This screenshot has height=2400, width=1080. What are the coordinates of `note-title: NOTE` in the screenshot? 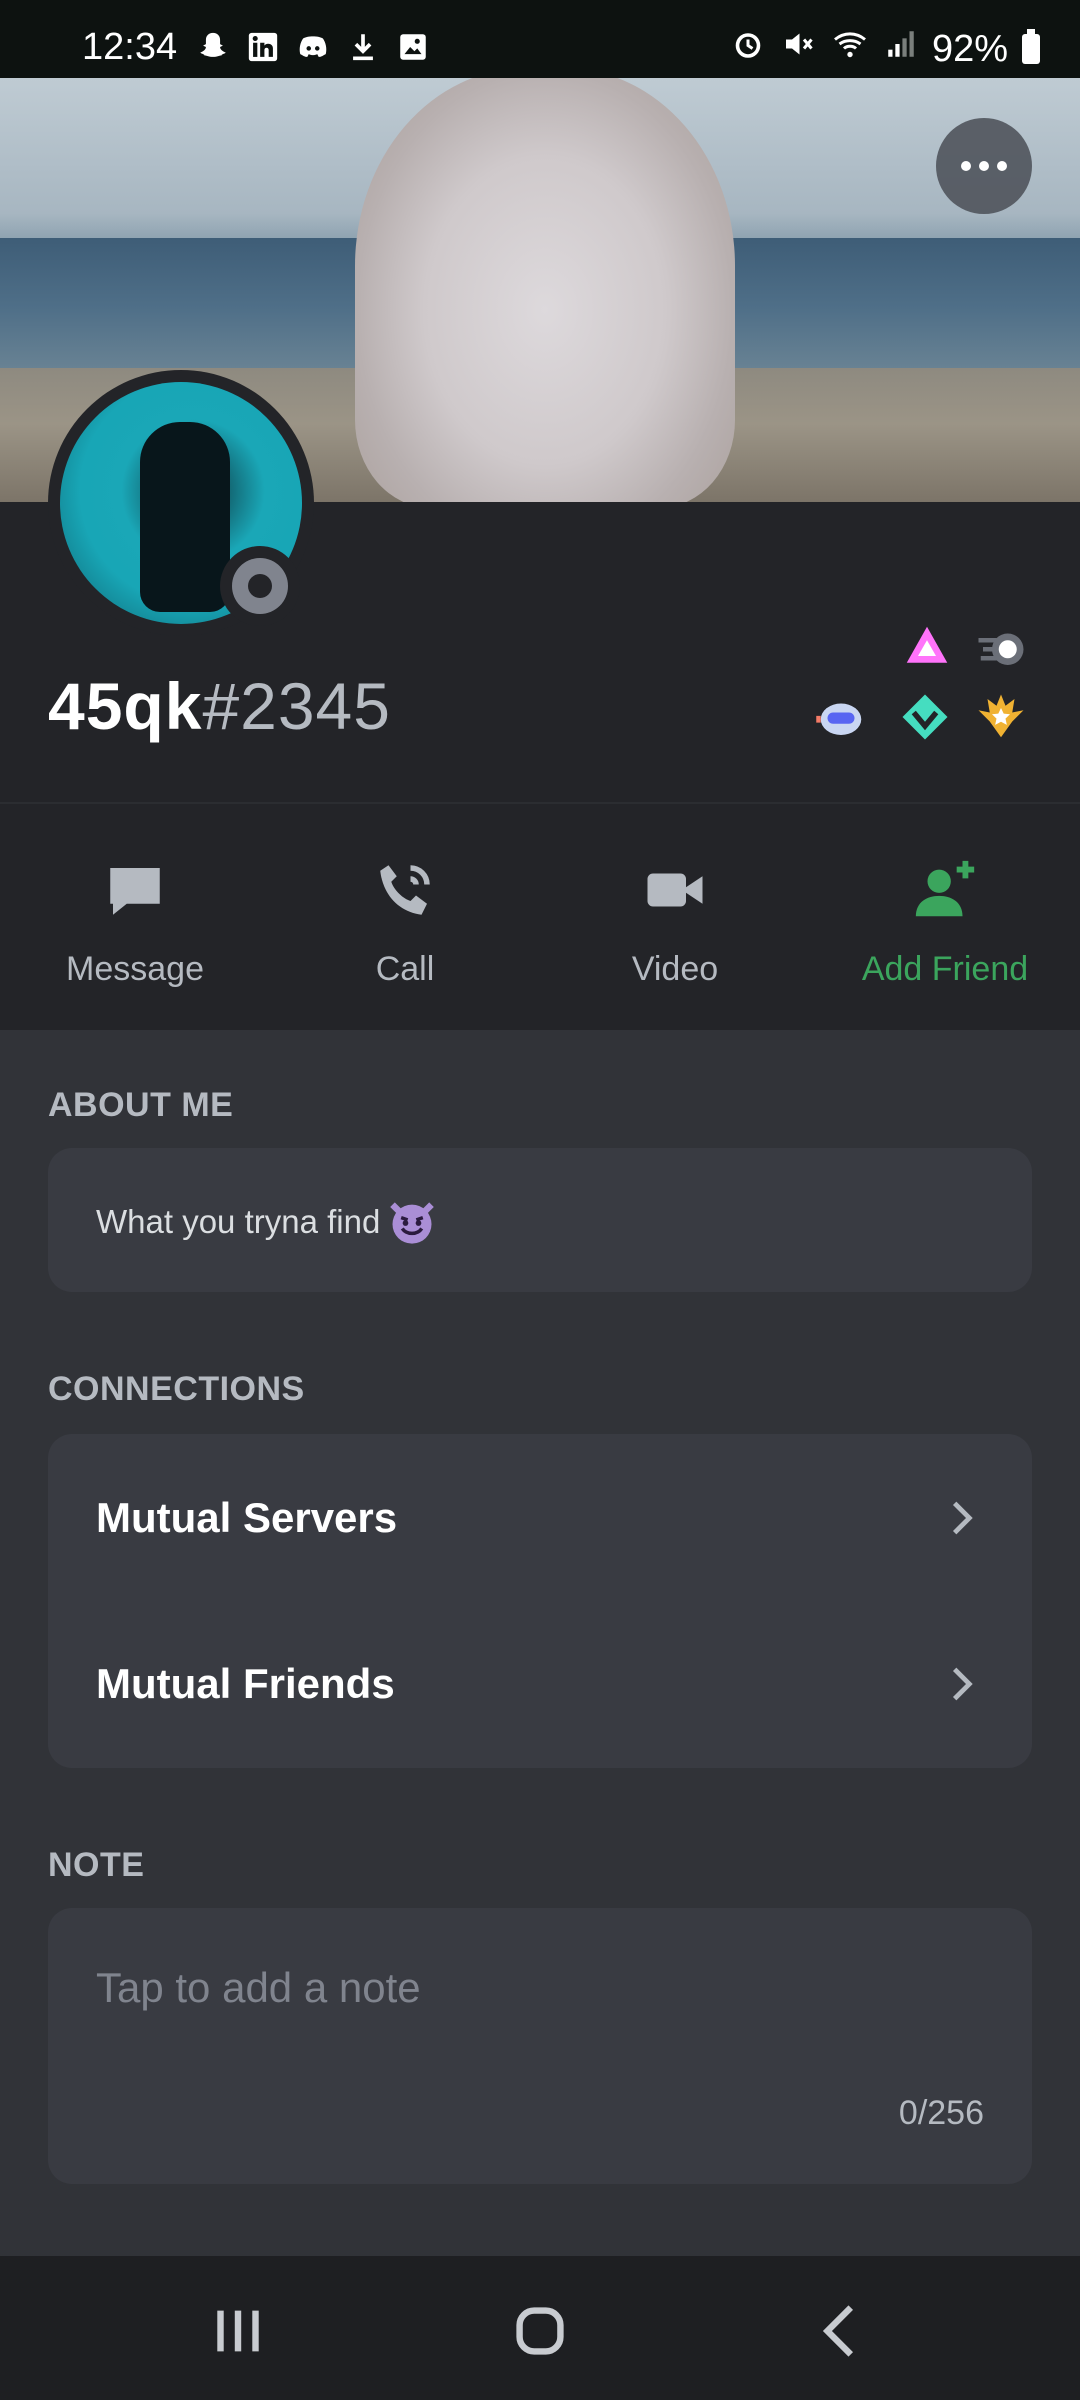 It's located at (96, 1865).